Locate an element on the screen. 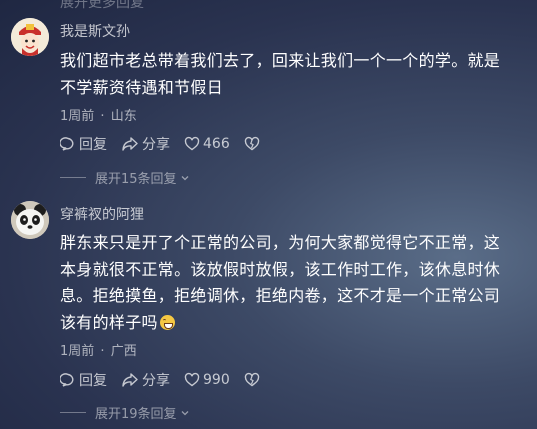  comment-meta: 1周前 · 山东 is located at coordinates (98, 116).